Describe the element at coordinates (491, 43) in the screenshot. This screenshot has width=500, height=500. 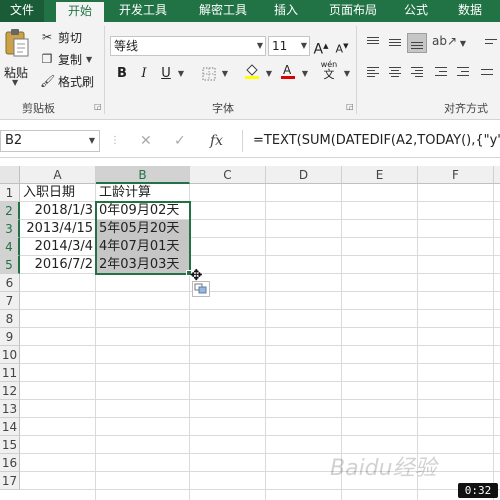
I see `wrap-text-icon` at that location.